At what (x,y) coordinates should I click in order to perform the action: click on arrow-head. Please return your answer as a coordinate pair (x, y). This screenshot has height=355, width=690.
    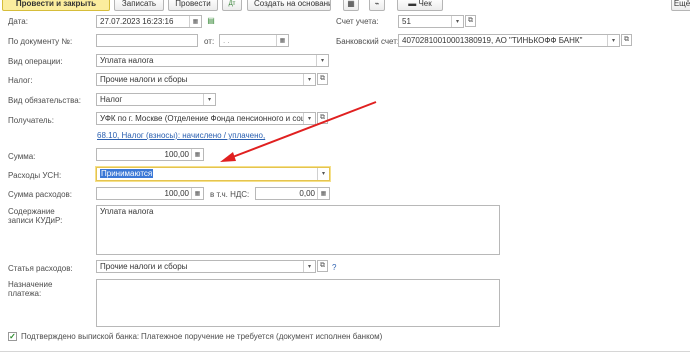
    Looking at the image, I should click on (228, 157).